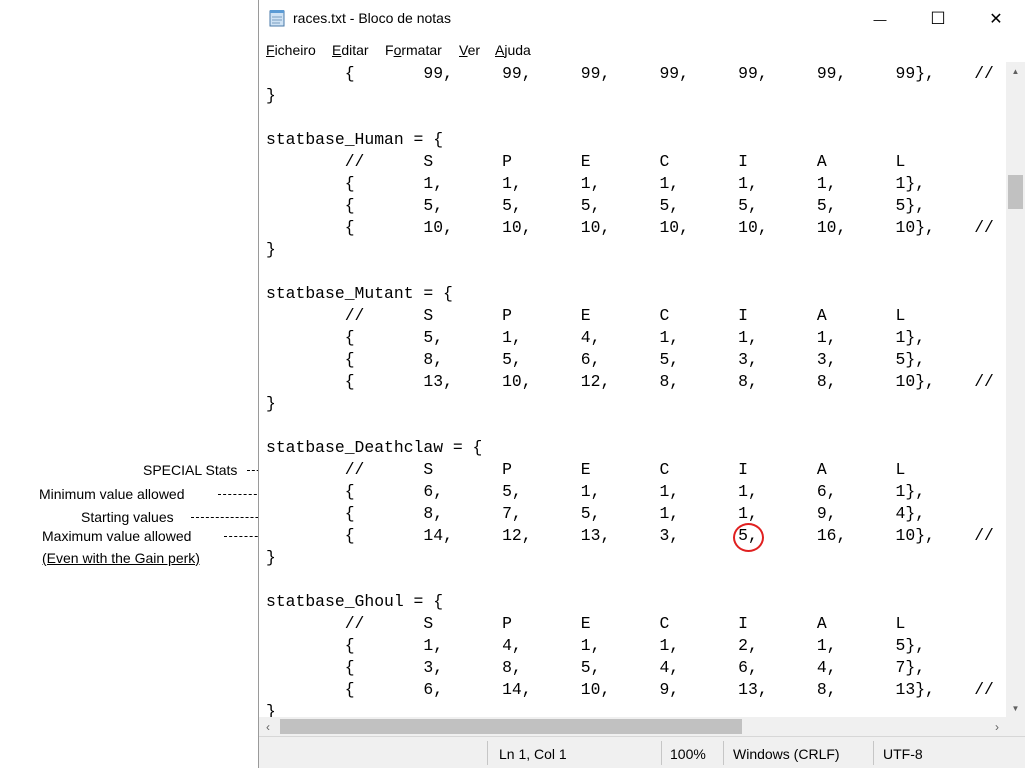  Describe the element at coordinates (1015, 726) in the screenshot. I see `scrollbar-corner` at that location.